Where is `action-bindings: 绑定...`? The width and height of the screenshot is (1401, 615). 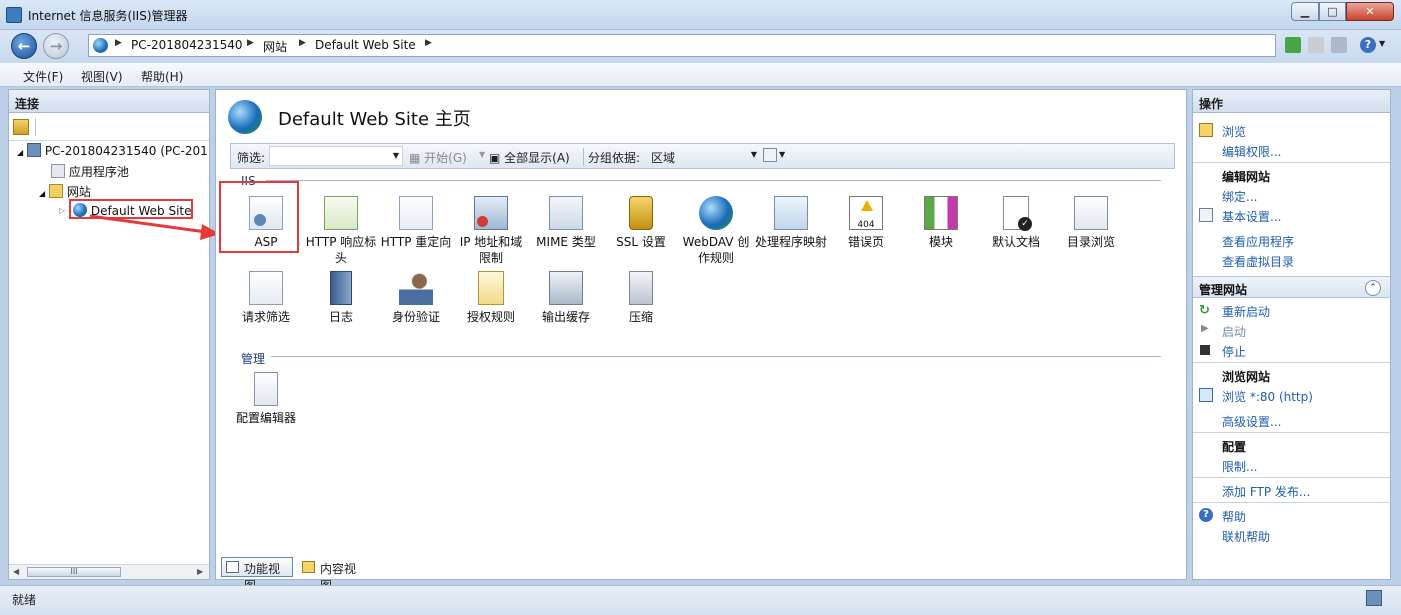 action-bindings: 绑定... is located at coordinates (1239, 196).